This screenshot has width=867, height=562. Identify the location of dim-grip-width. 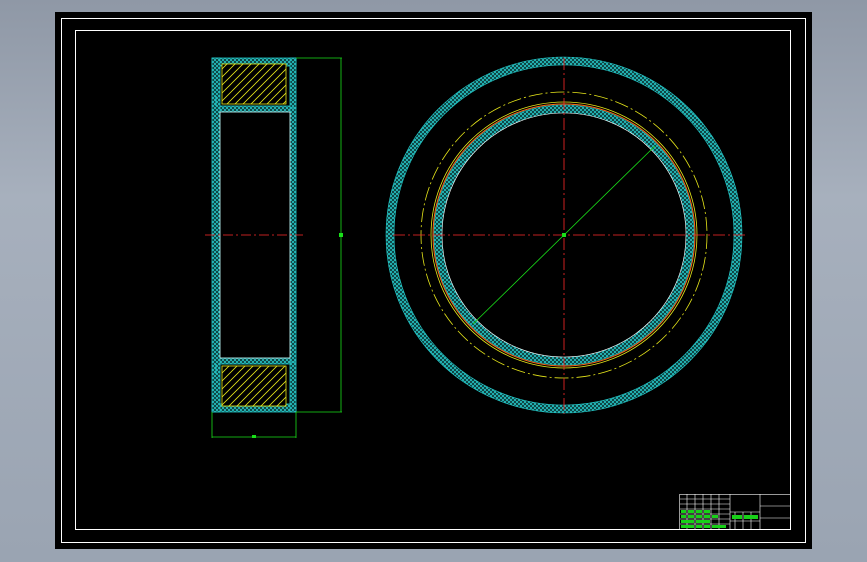
(254, 436).